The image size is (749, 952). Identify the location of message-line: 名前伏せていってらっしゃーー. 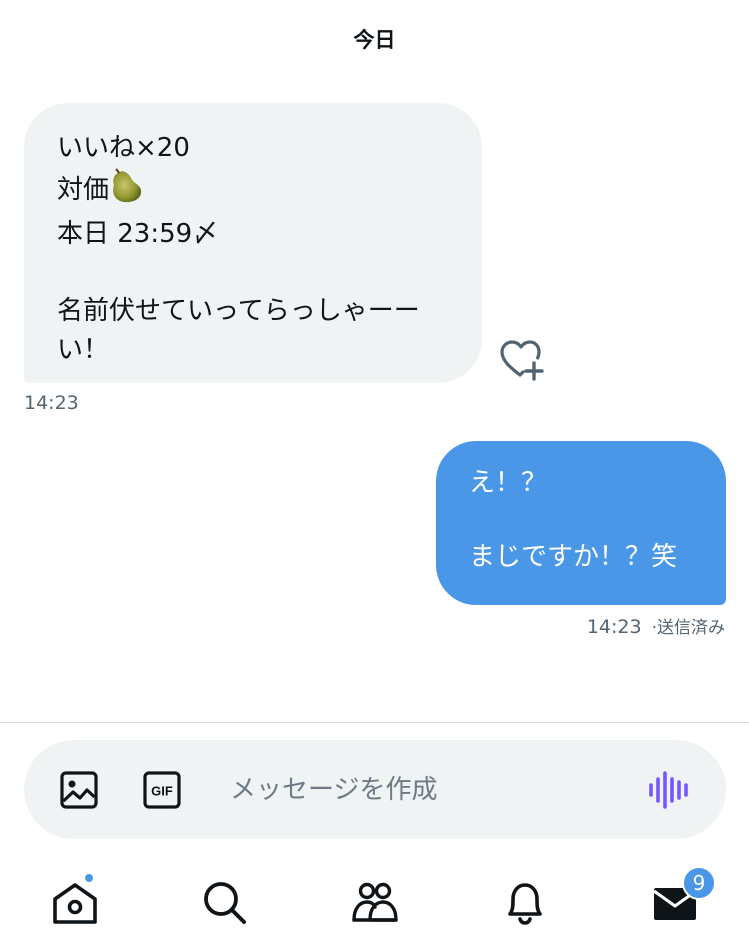
(238, 311).